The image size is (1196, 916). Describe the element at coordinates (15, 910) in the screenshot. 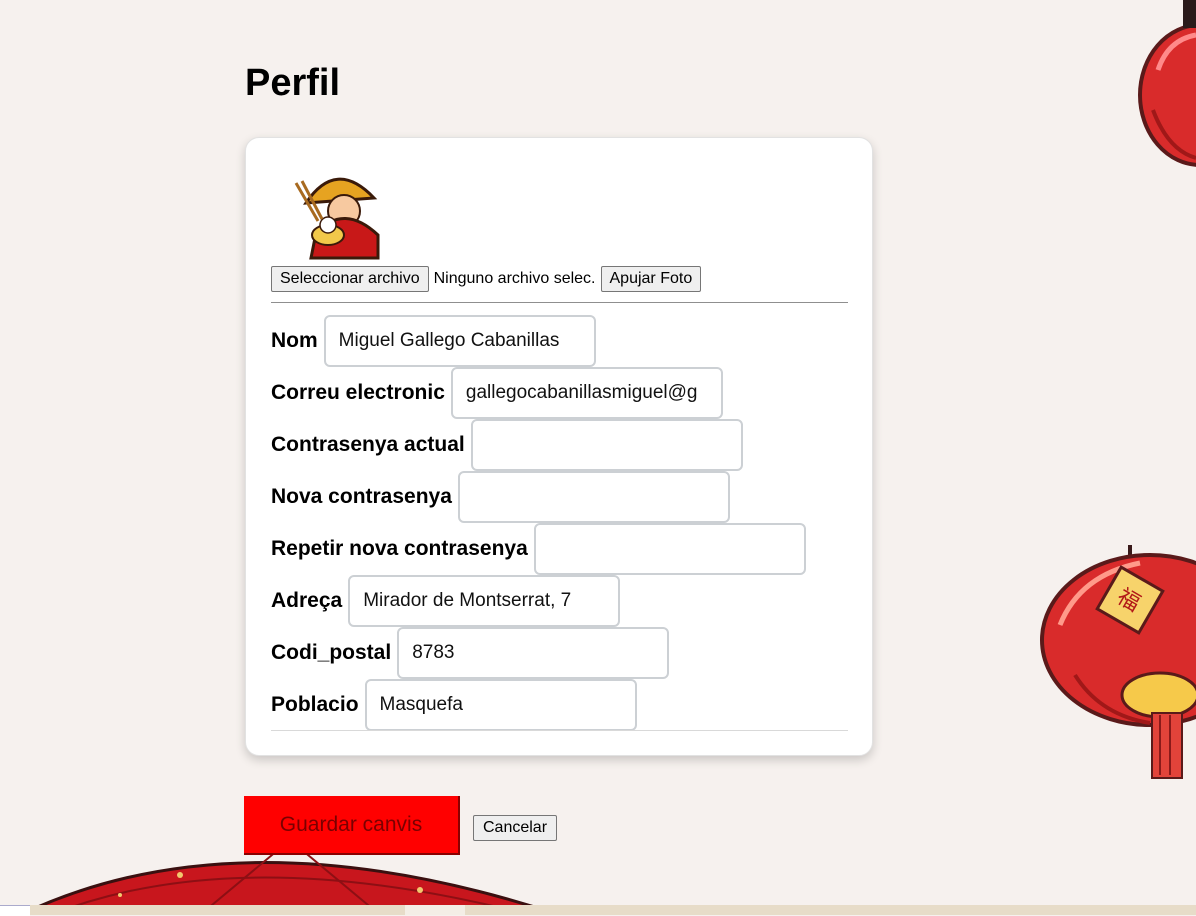

I see `status-icon` at that location.